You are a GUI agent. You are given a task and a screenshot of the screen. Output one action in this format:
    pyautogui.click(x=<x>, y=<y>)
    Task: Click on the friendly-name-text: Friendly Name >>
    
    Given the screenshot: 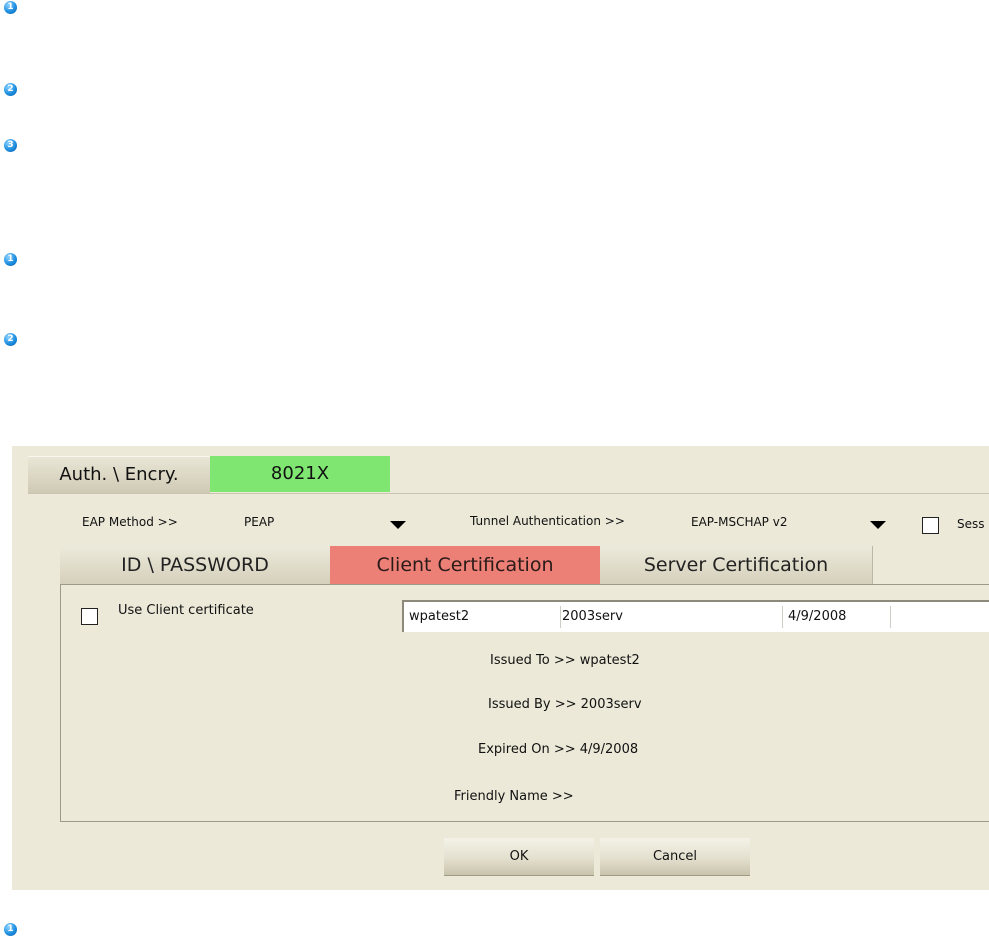 What is the action you would take?
    pyautogui.click(x=514, y=796)
    